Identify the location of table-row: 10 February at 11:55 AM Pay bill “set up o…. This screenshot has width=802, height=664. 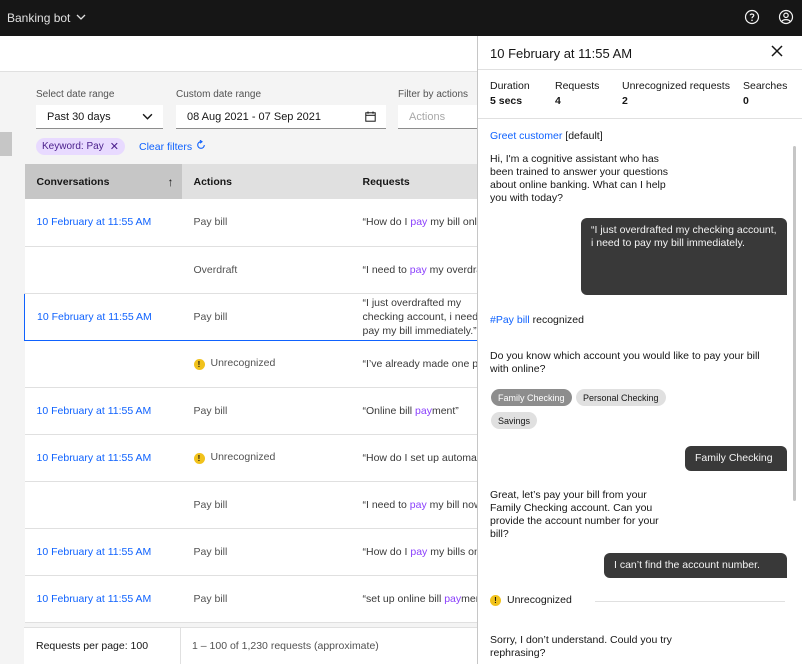
(259, 599).